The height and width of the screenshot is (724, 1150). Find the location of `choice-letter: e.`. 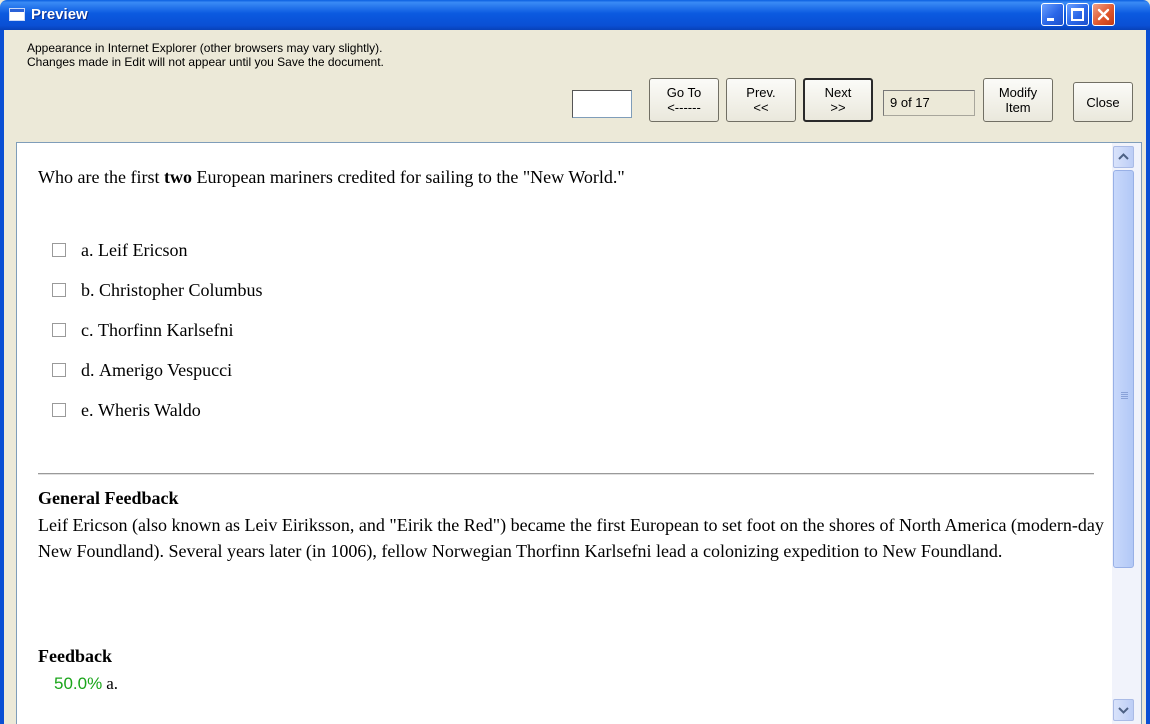

choice-letter: e. is located at coordinates (87, 409).